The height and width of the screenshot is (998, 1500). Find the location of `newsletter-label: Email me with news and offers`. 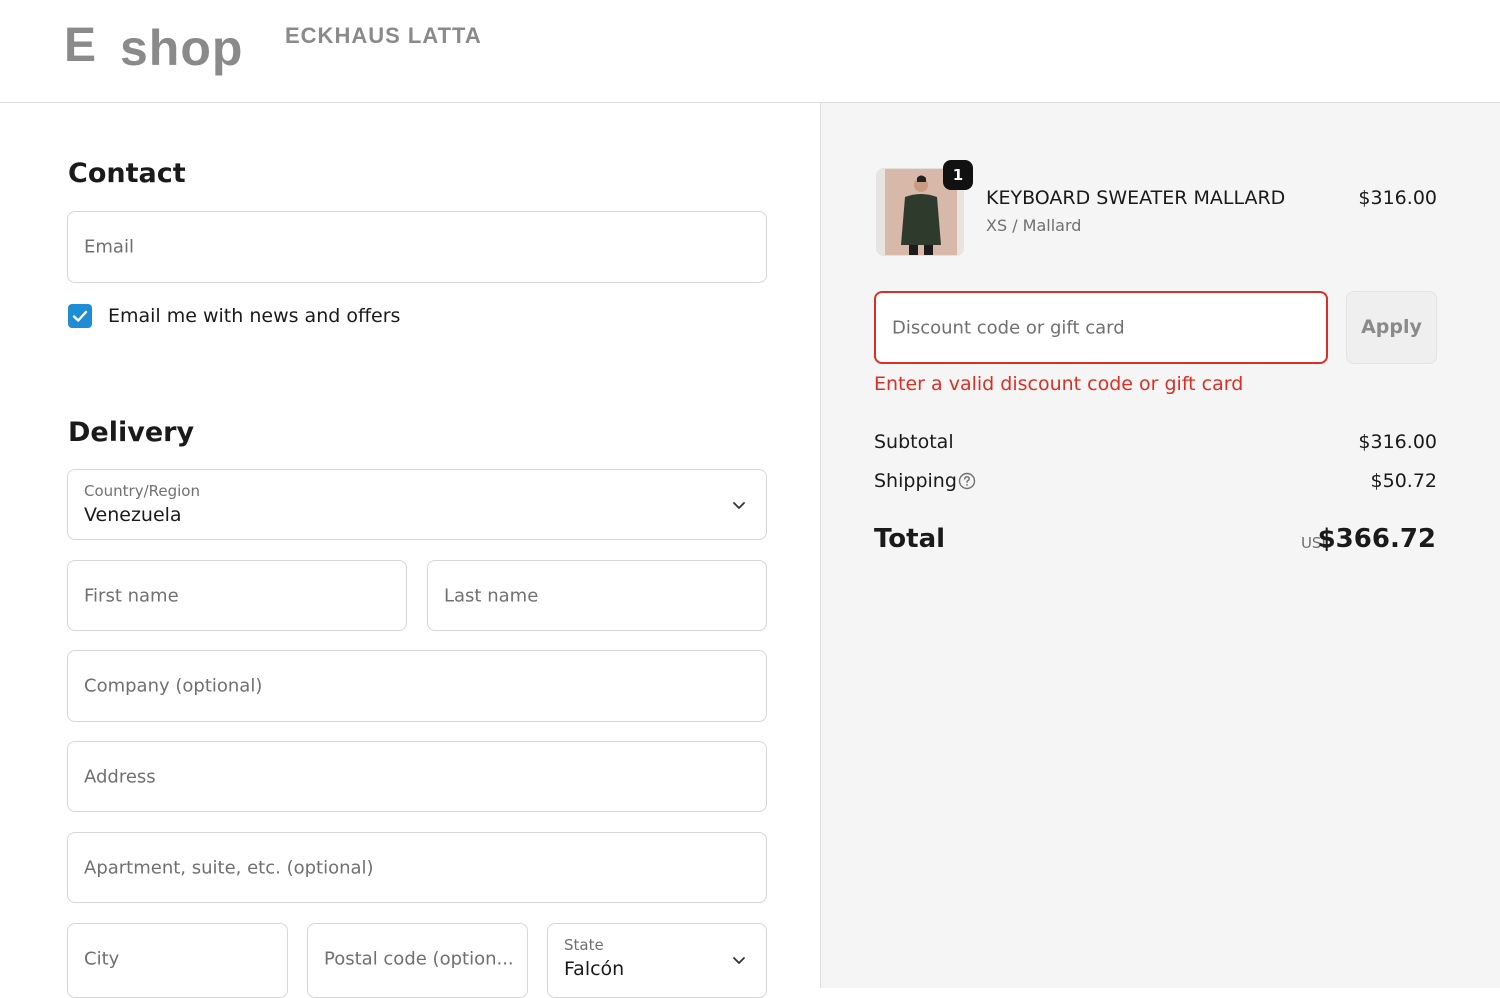

newsletter-label: Email me with news and offers is located at coordinates (254, 316).